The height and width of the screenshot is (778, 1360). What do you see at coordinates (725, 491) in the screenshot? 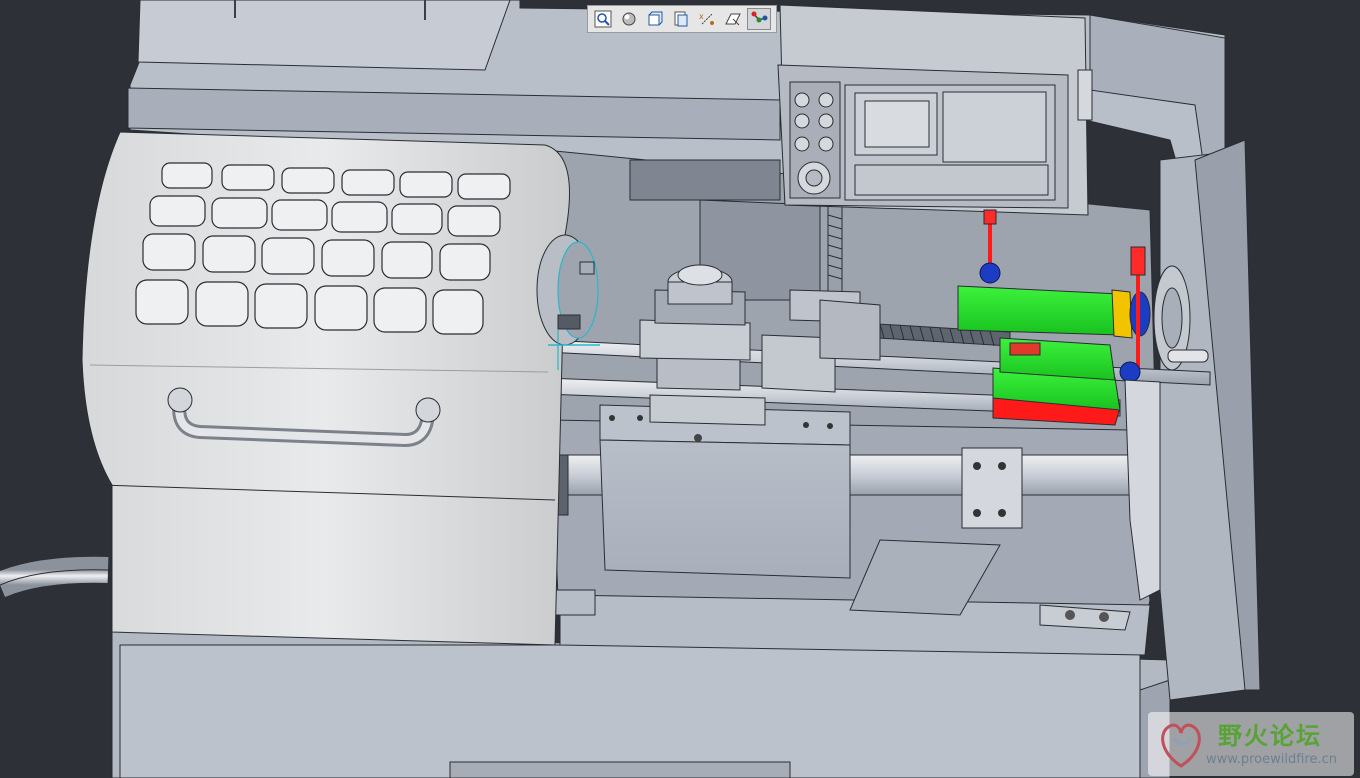
I see `carriage-saddle` at bounding box center [725, 491].